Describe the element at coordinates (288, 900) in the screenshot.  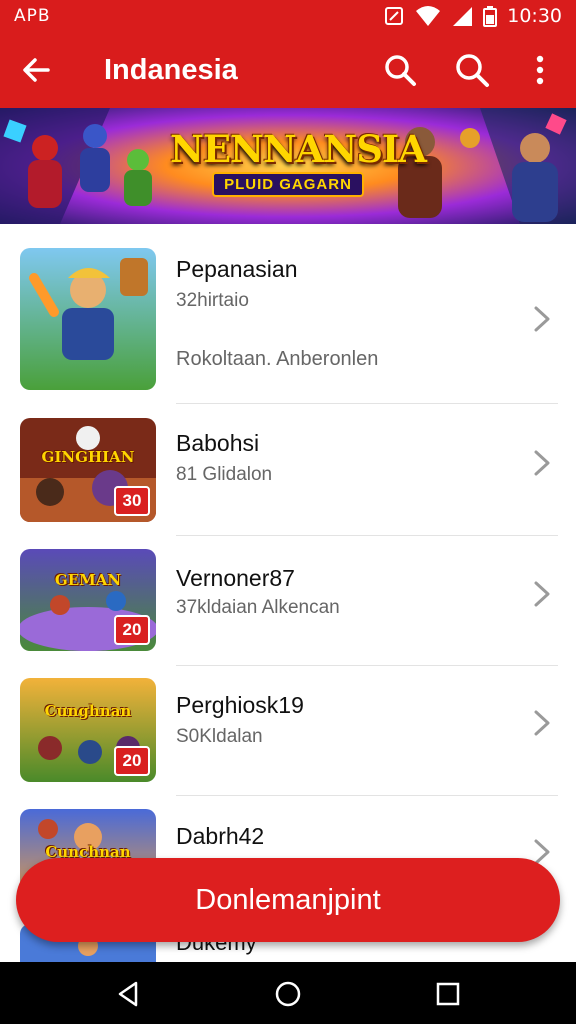
I see `download-button: Donlemanjpint` at that location.